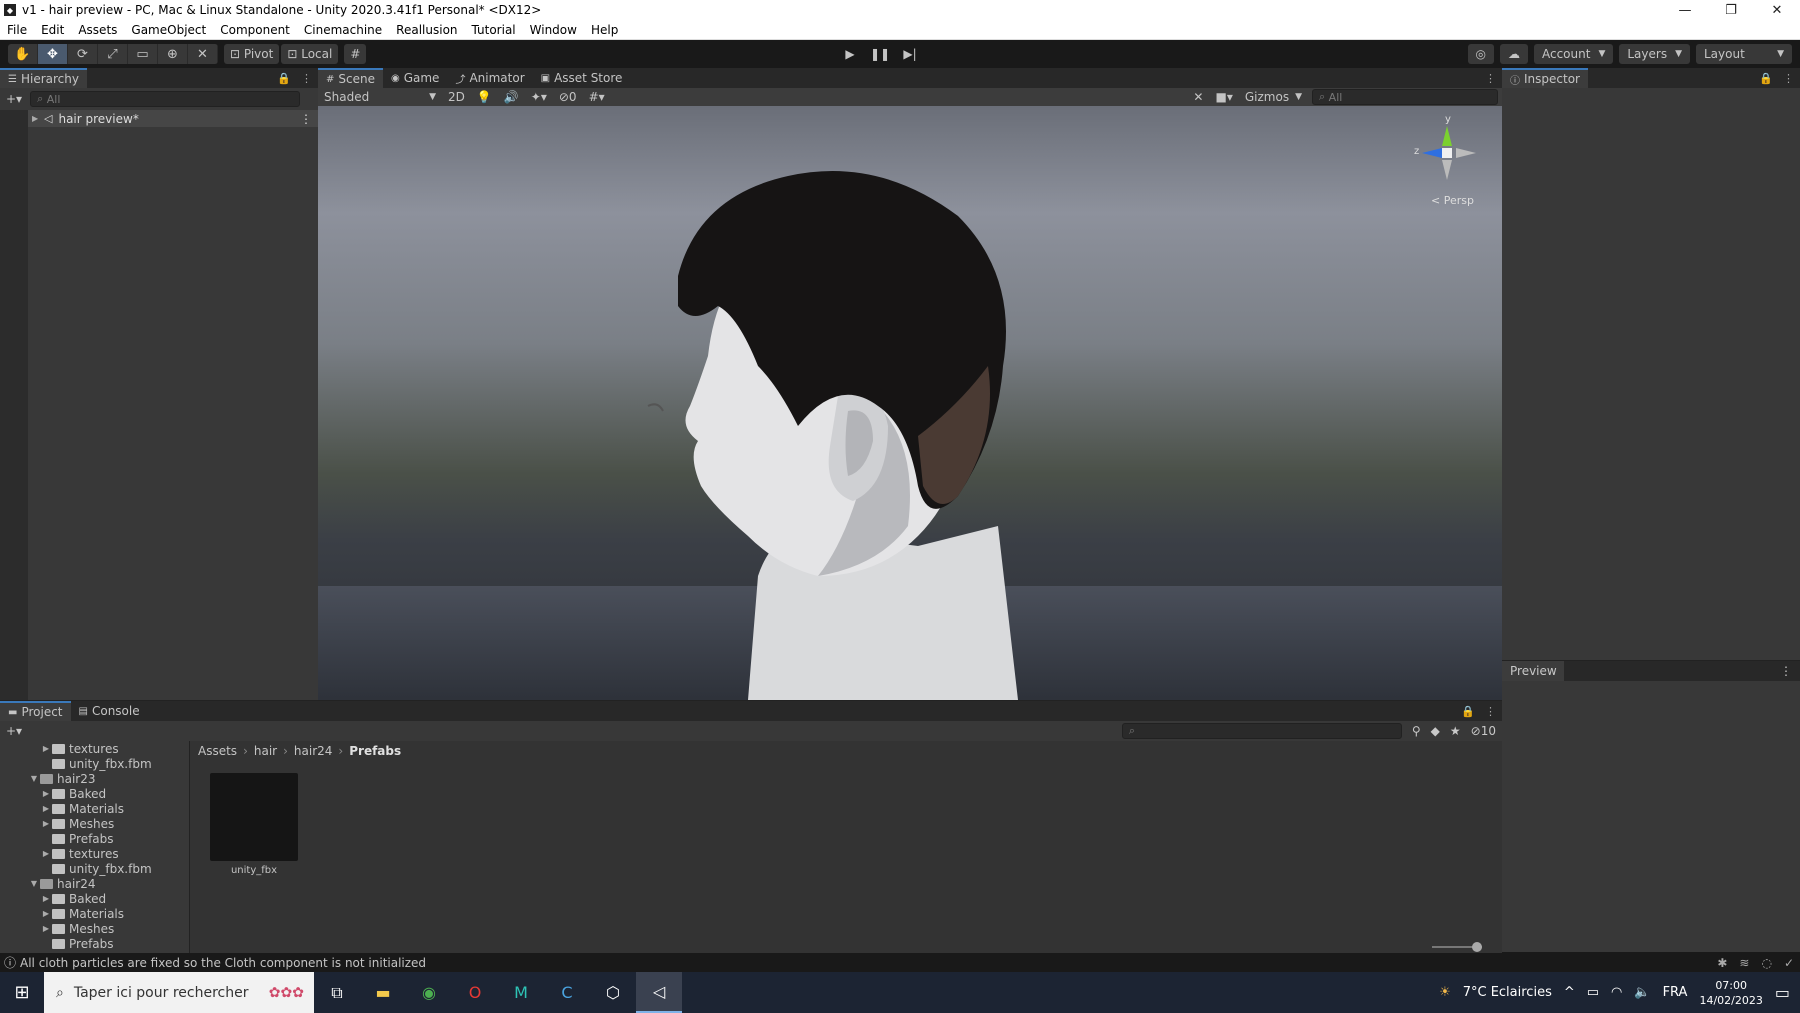 The height and width of the screenshot is (1013, 1800). What do you see at coordinates (254, 824) in the screenshot?
I see `asset-tile: unity_fbx` at bounding box center [254, 824].